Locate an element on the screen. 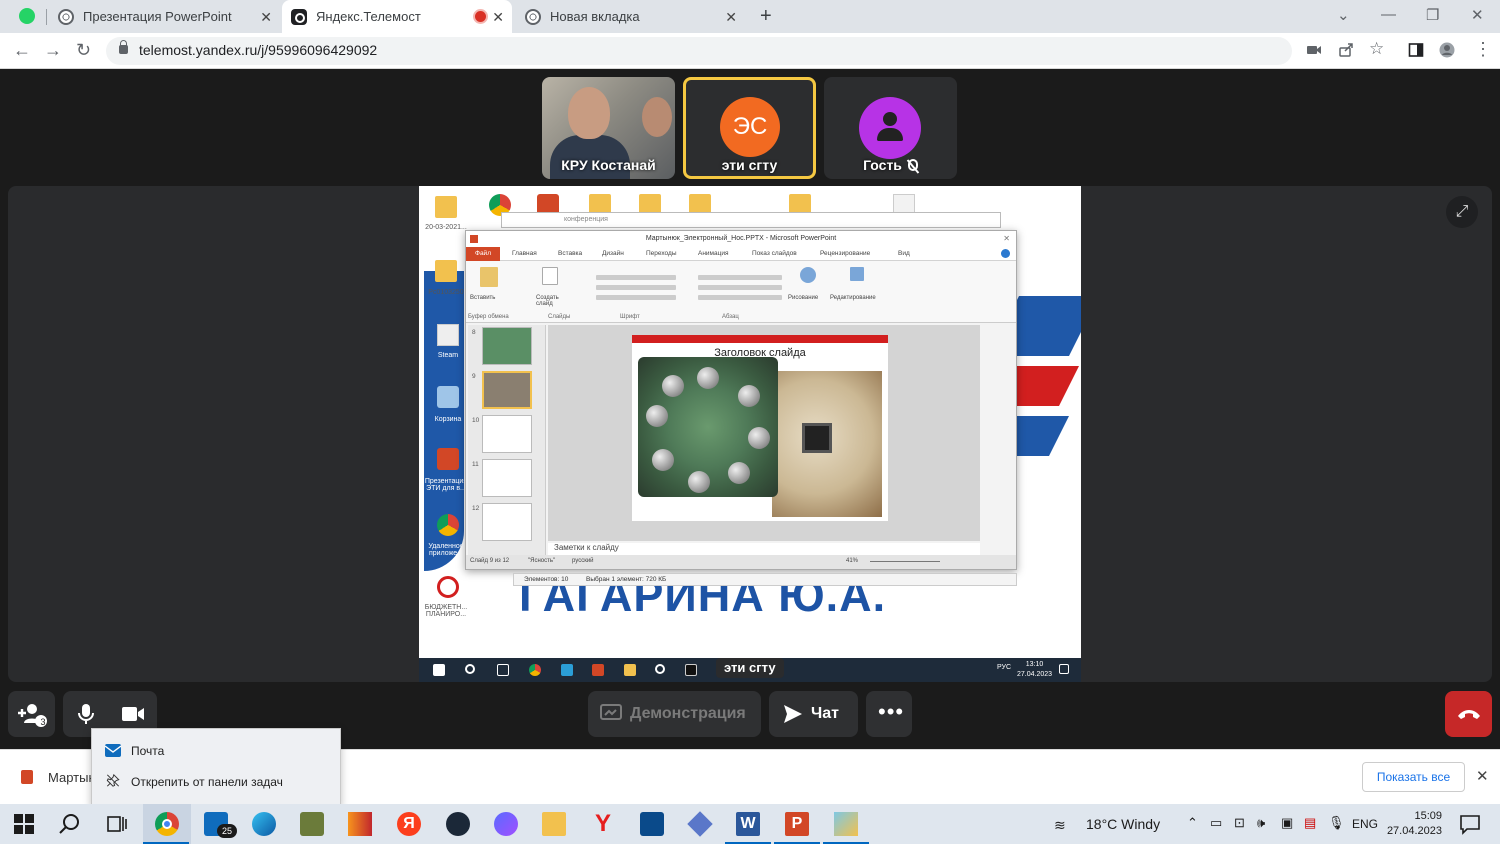 The height and width of the screenshot is (844, 1500). editing-button: Редактирование is located at coordinates (853, 298).